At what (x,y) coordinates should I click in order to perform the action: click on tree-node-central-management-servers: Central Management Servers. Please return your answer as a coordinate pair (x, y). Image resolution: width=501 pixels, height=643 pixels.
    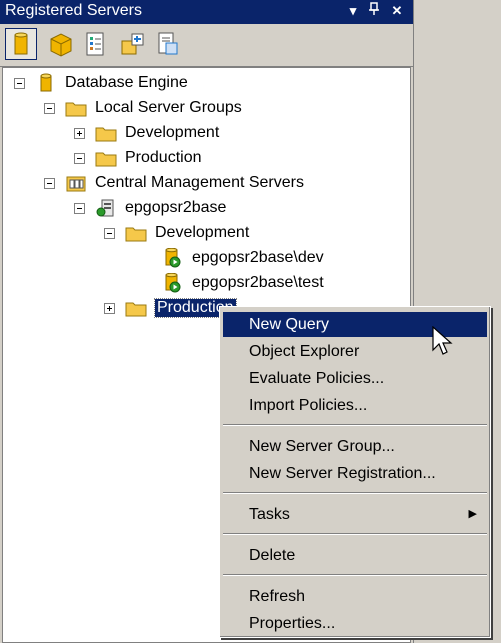
    Looking at the image, I should click on (174, 183).